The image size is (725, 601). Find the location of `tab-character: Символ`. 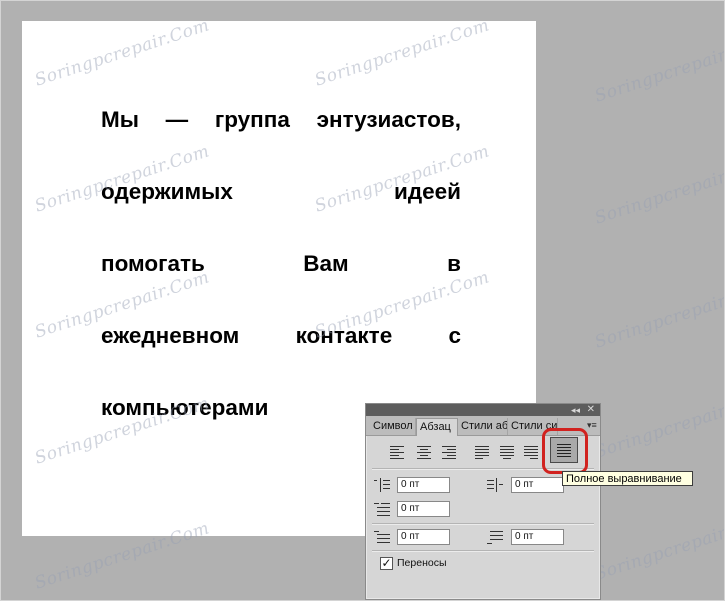

tab-character: Символ is located at coordinates (393, 426).